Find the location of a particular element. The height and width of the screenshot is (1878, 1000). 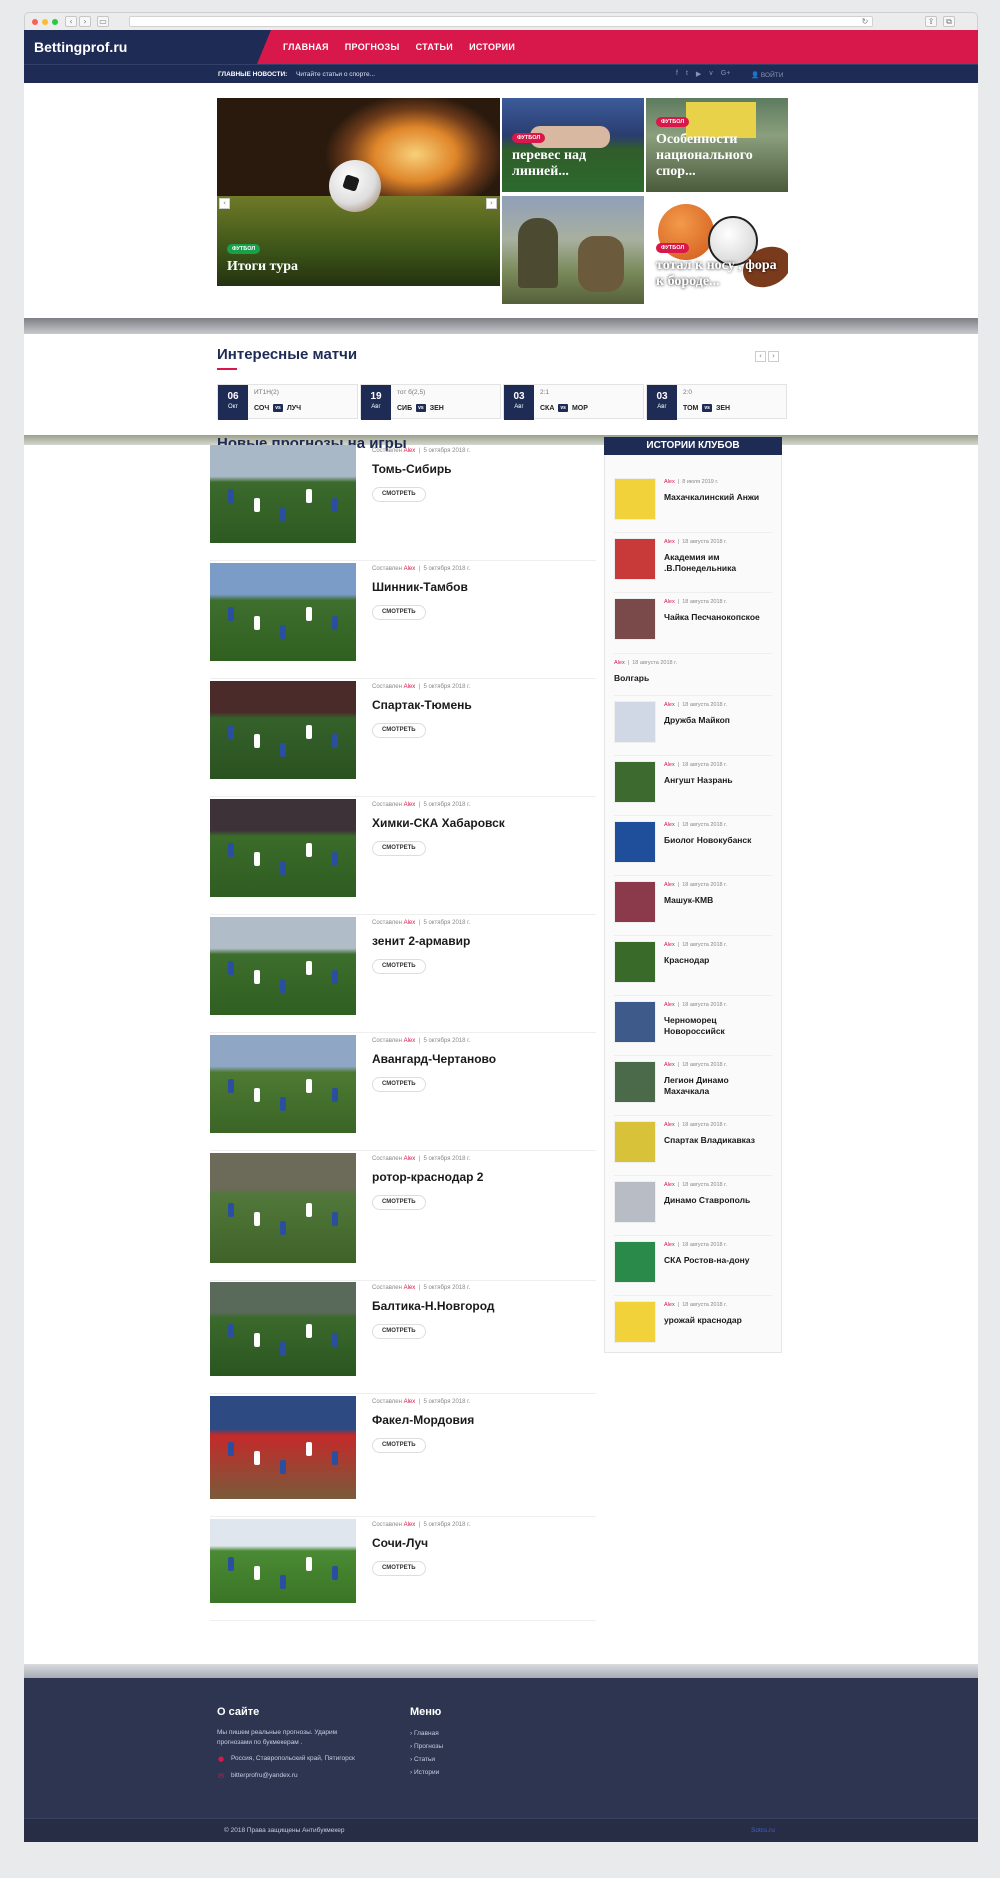

share-icon: ⇪ is located at coordinates (931, 21).